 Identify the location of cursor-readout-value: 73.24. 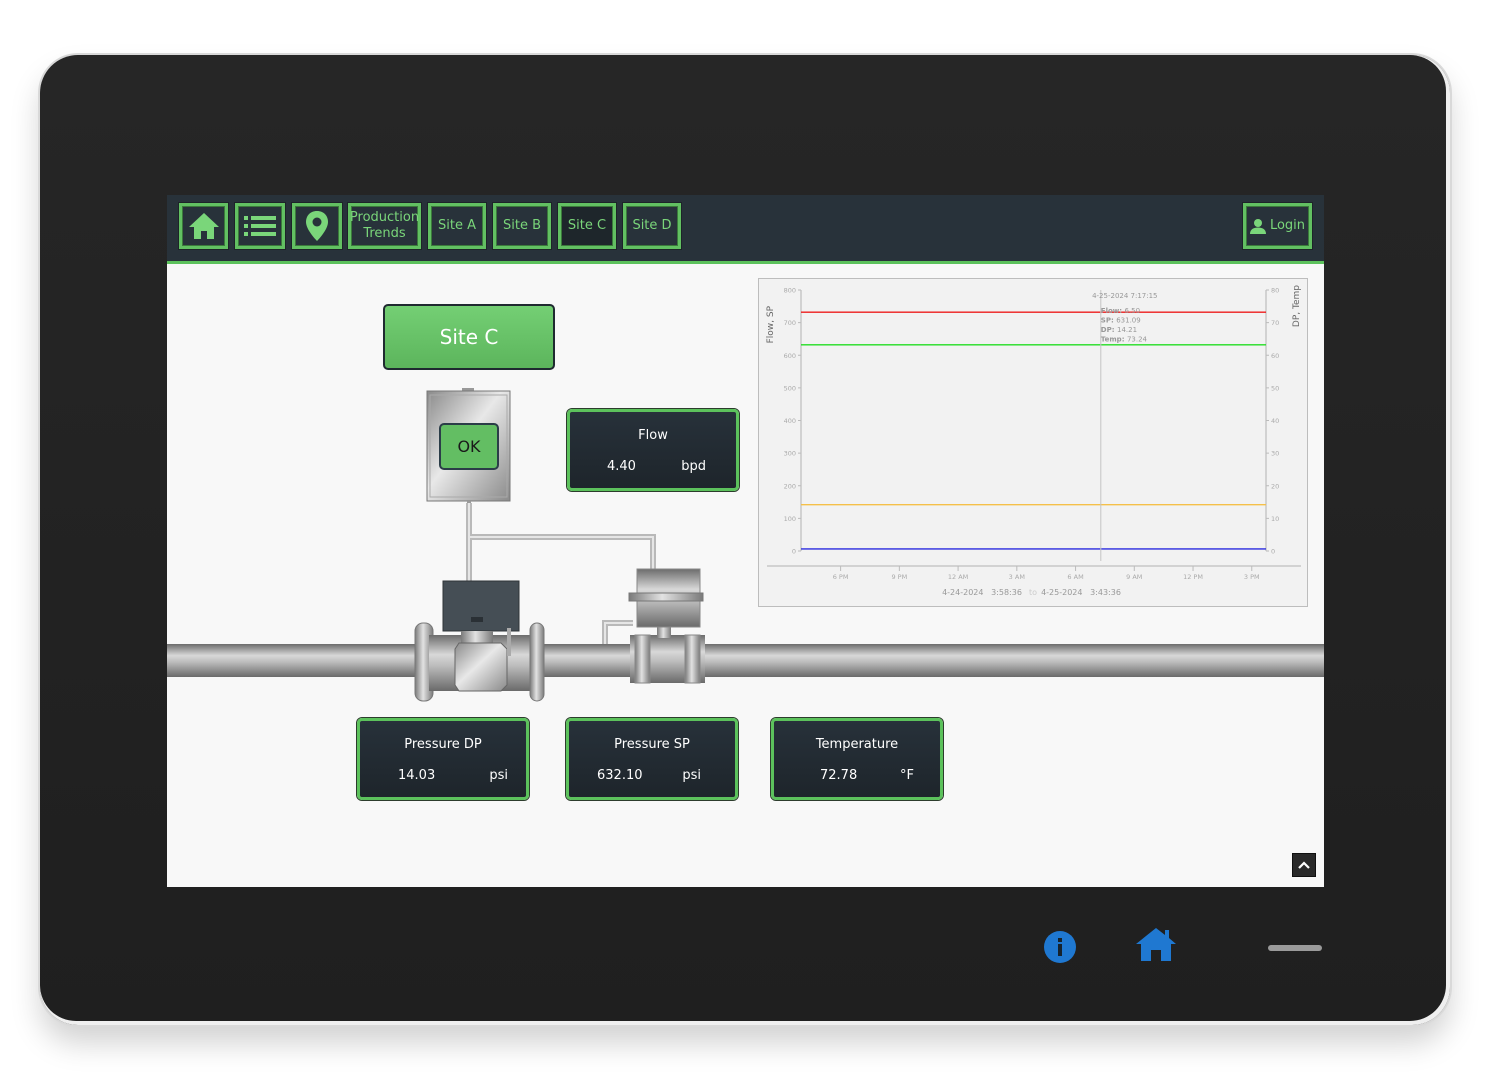
(1137, 340).